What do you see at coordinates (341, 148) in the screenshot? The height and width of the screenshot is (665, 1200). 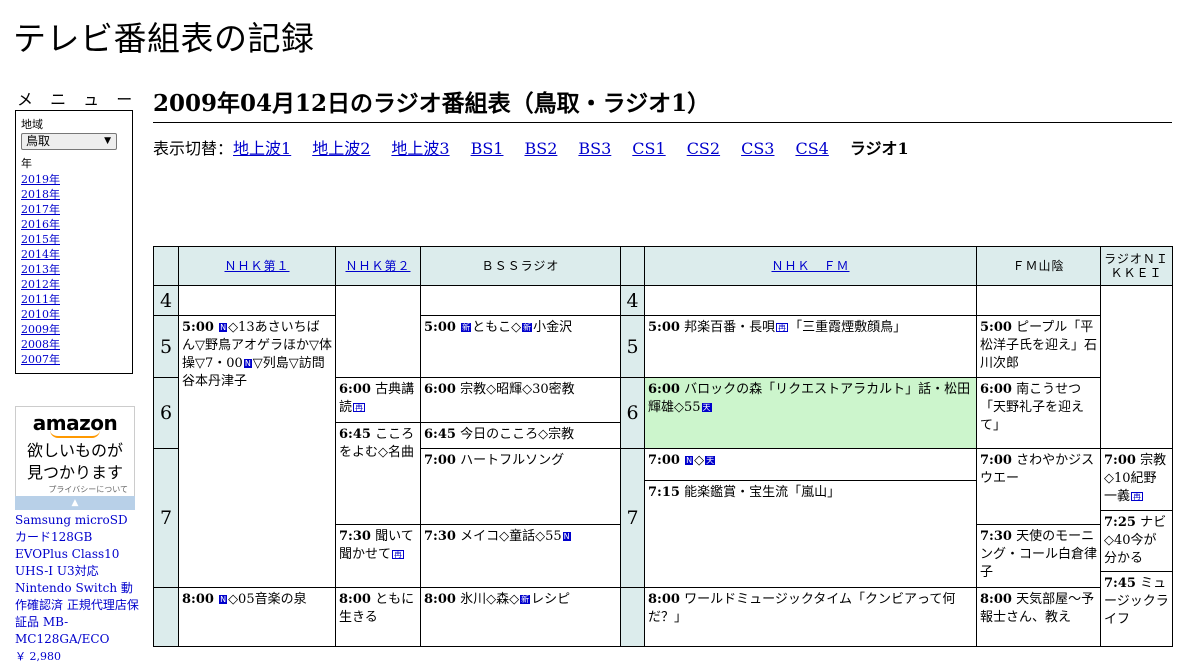 I see `switch-link-chijoha2: 地上波2` at bounding box center [341, 148].